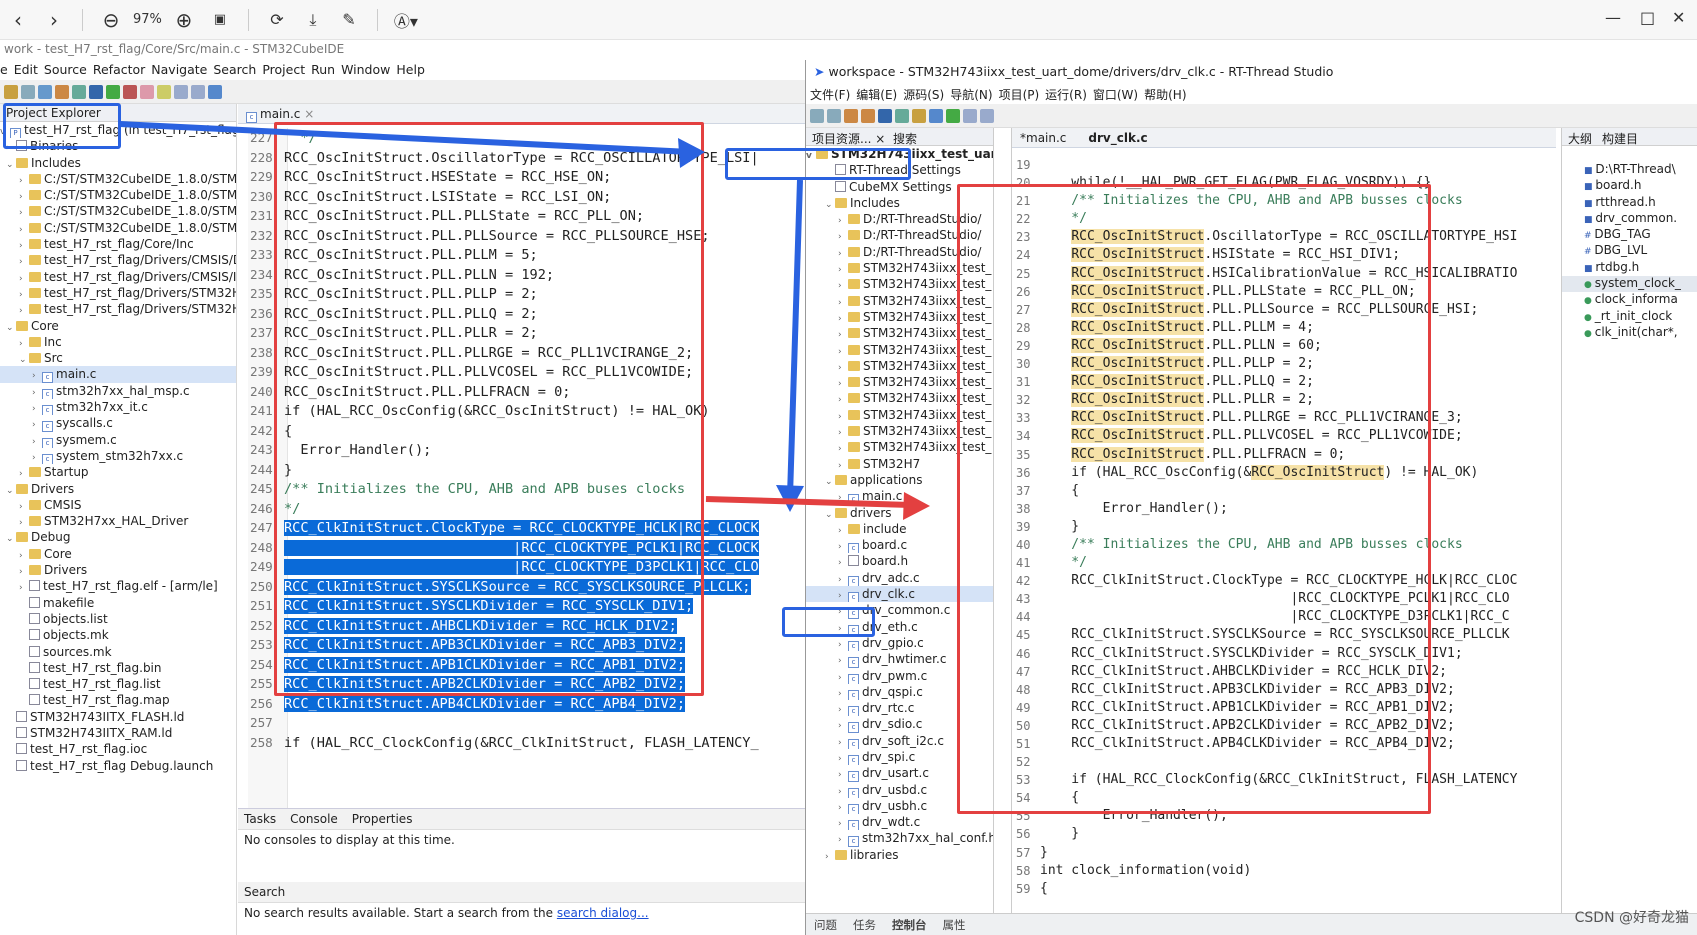  What do you see at coordinates (277, 20) in the screenshot?
I see `rotate-icon: ⟳` at bounding box center [277, 20].